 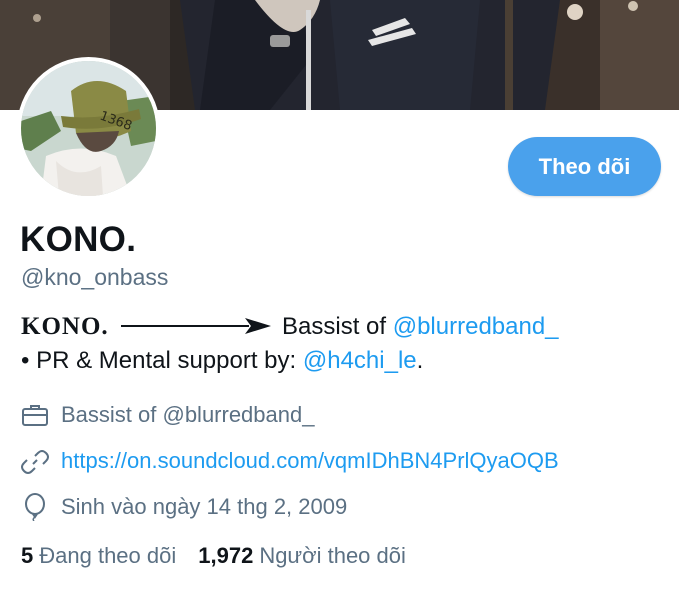 I want to click on followers-label: Người theo dõi, so click(x=332, y=555).